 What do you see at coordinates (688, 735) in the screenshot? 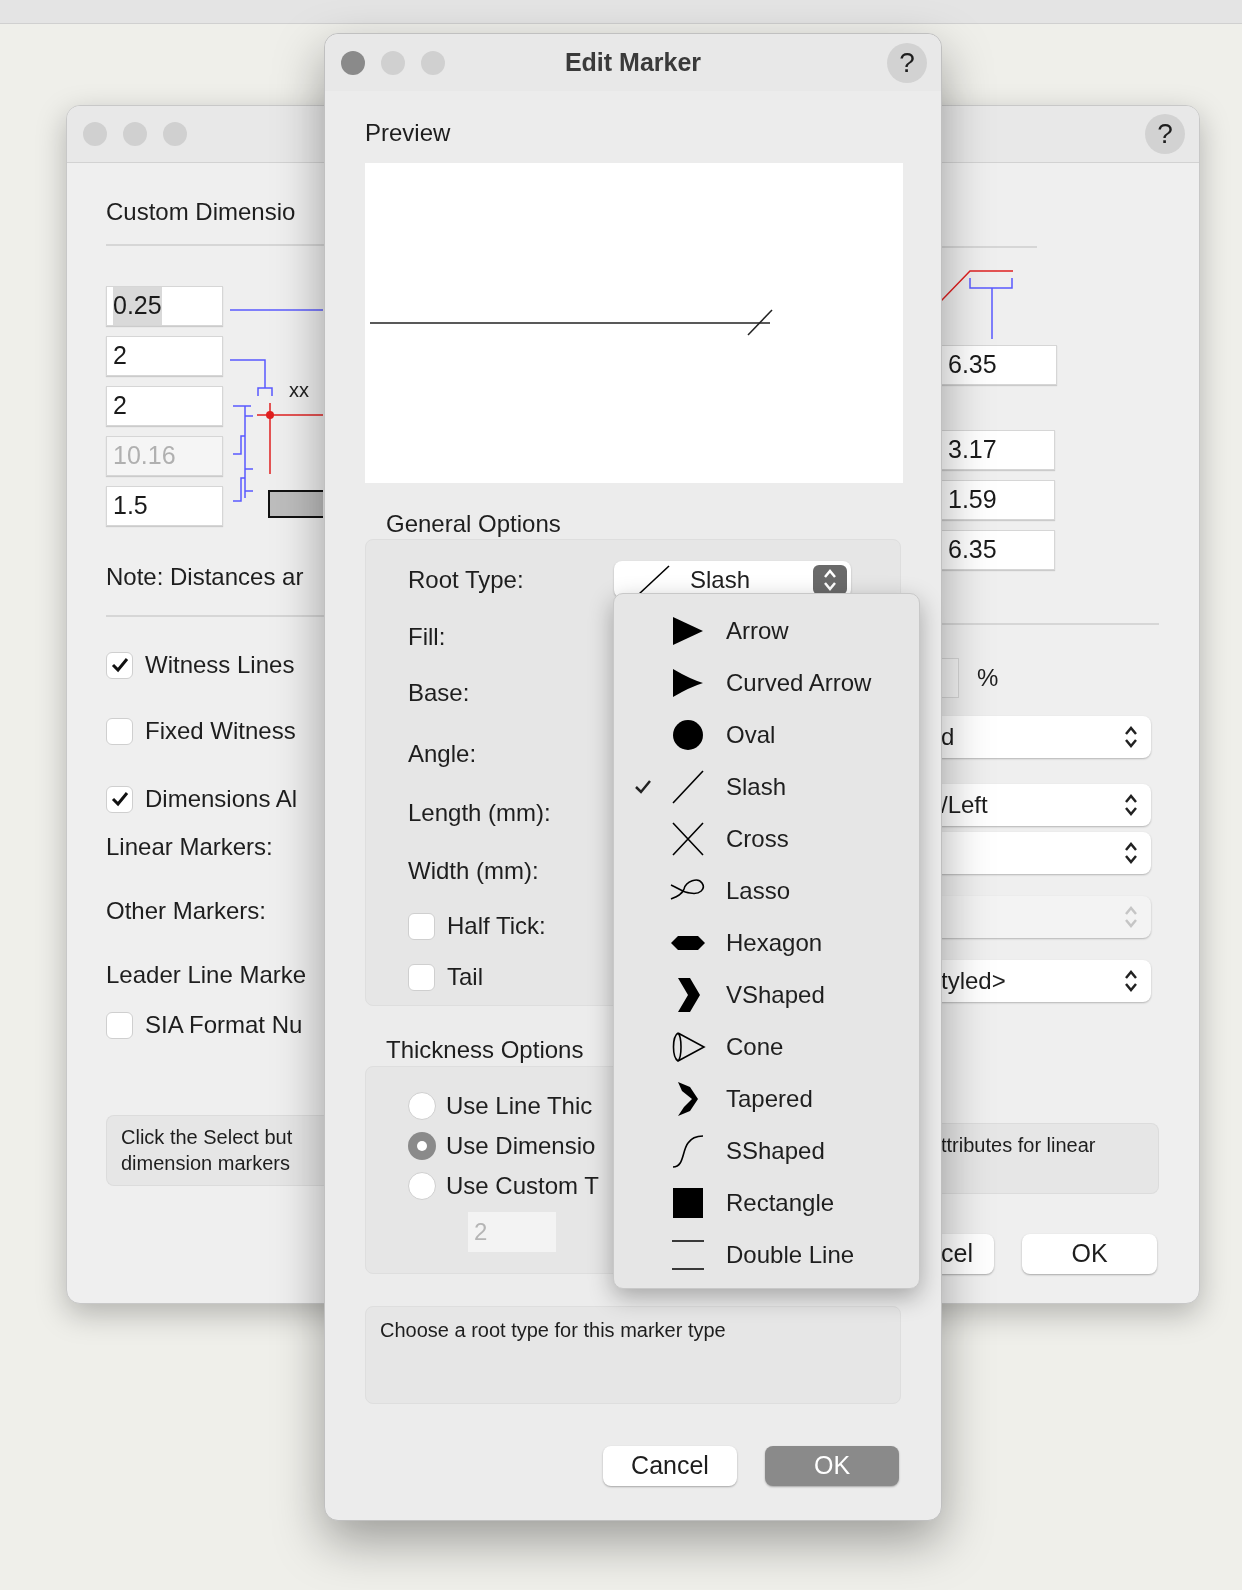
I see `circle-icon` at bounding box center [688, 735].